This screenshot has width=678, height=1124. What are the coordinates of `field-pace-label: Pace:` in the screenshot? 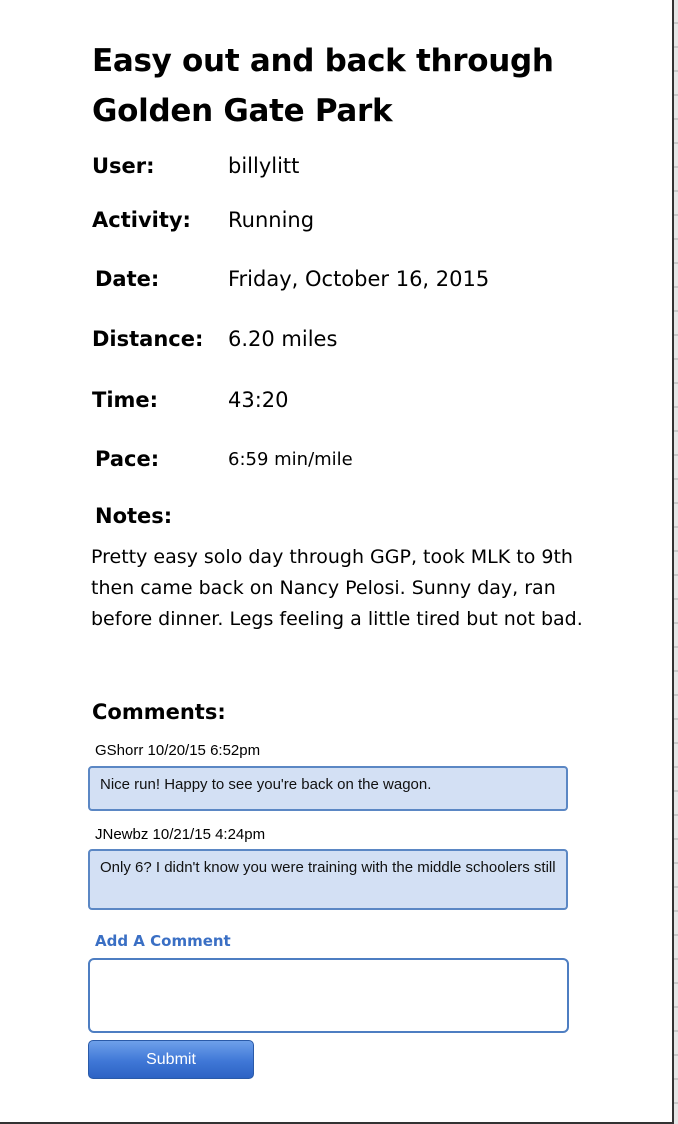 It's located at (127, 459).